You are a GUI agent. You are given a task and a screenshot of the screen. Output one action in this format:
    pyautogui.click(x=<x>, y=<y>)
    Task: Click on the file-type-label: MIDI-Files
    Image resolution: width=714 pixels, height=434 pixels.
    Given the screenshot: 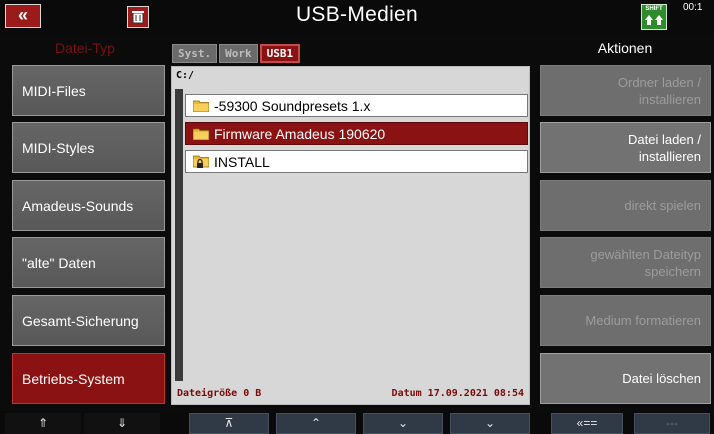 What is the action you would take?
    pyautogui.click(x=54, y=90)
    